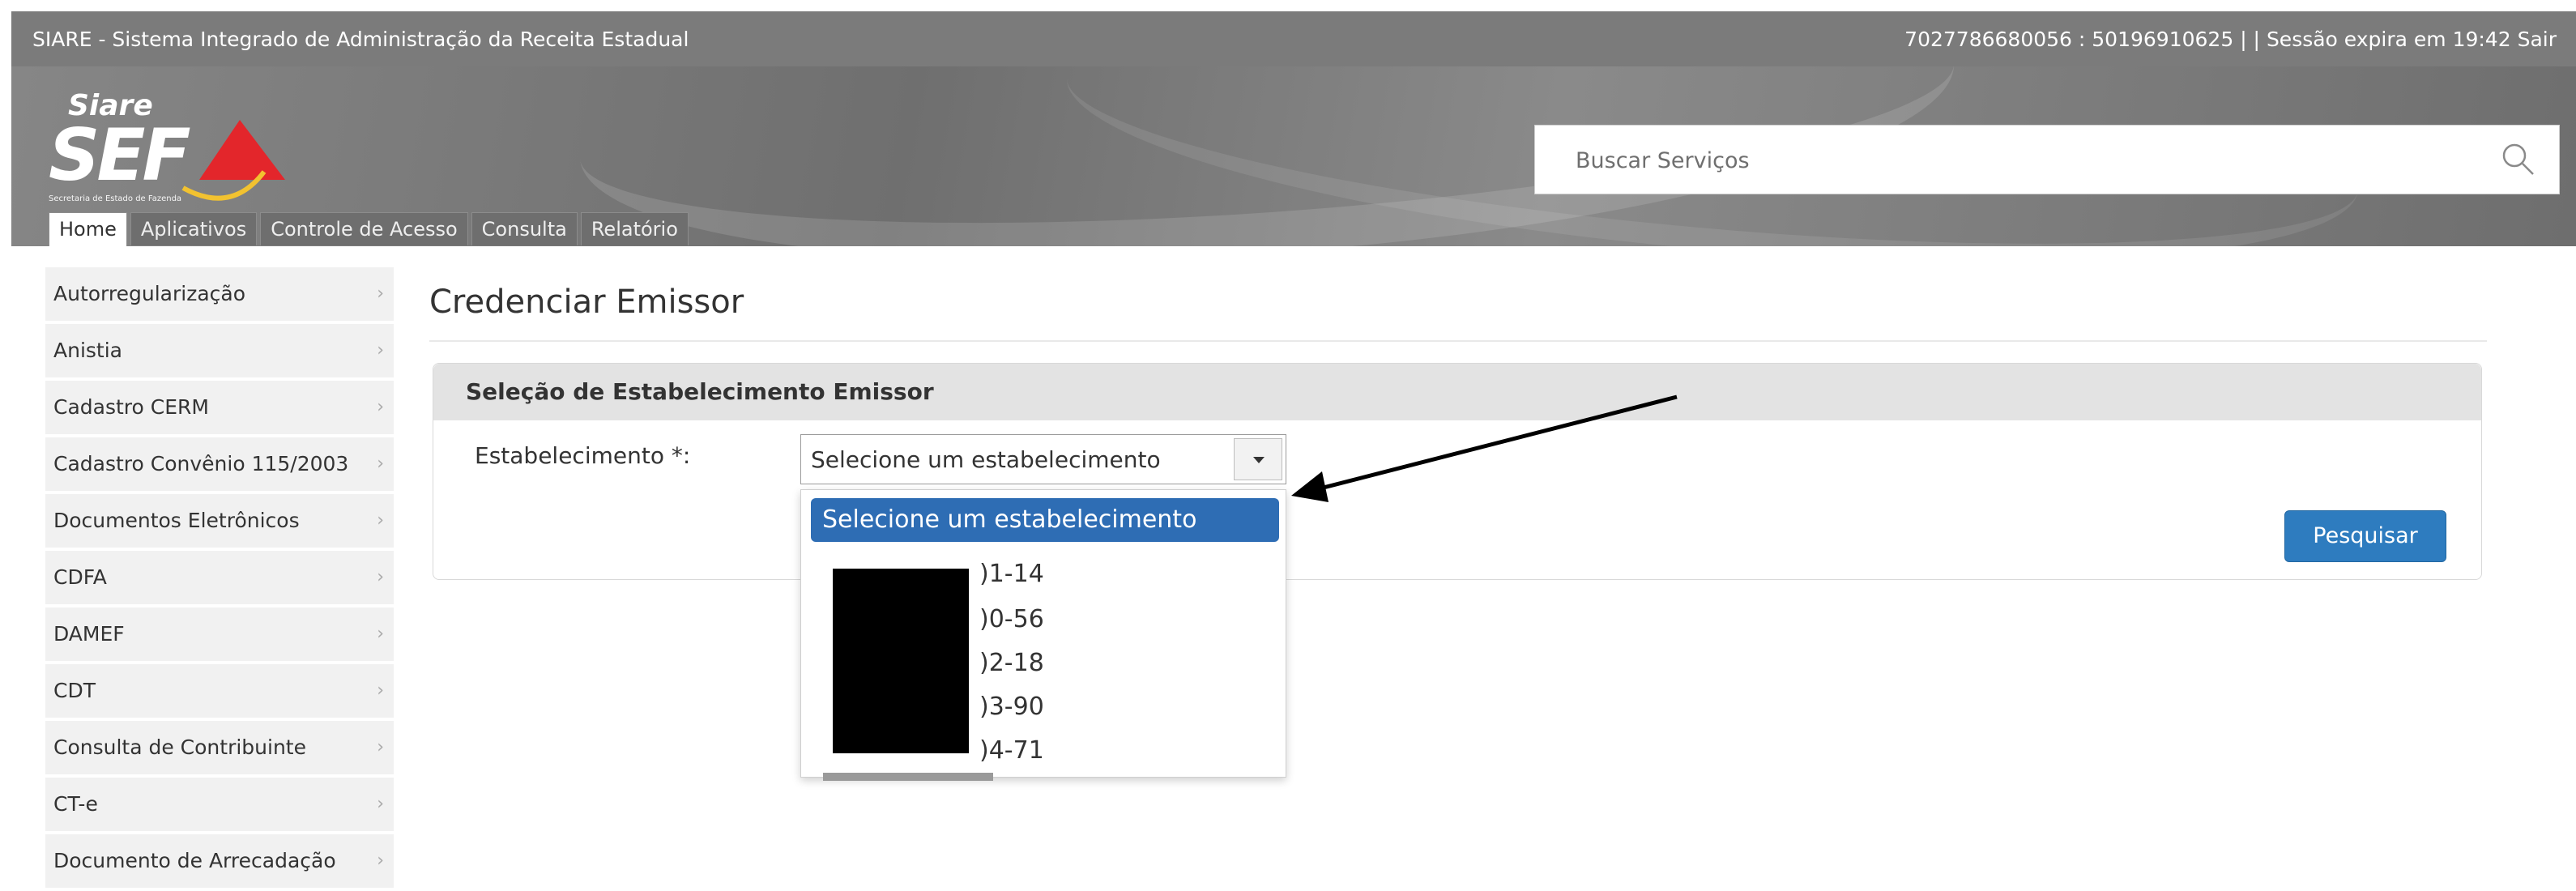 Image resolution: width=2576 pixels, height=891 pixels. What do you see at coordinates (89, 634) in the screenshot?
I see `sidebar-item-label: DAMEF` at bounding box center [89, 634].